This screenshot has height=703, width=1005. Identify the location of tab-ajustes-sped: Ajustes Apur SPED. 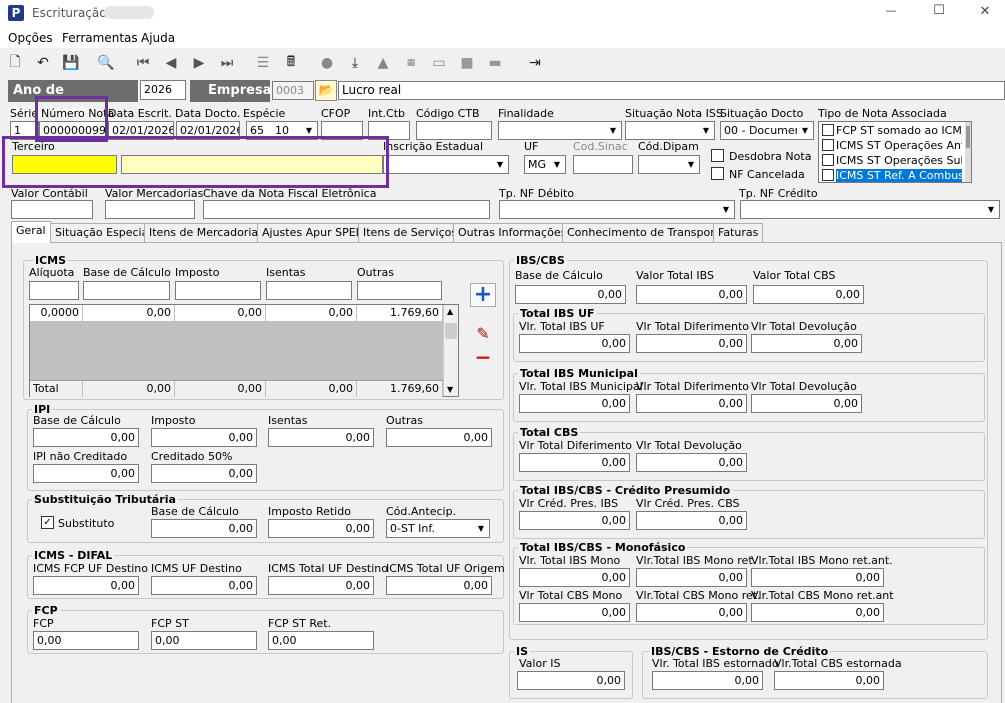
(313, 232).